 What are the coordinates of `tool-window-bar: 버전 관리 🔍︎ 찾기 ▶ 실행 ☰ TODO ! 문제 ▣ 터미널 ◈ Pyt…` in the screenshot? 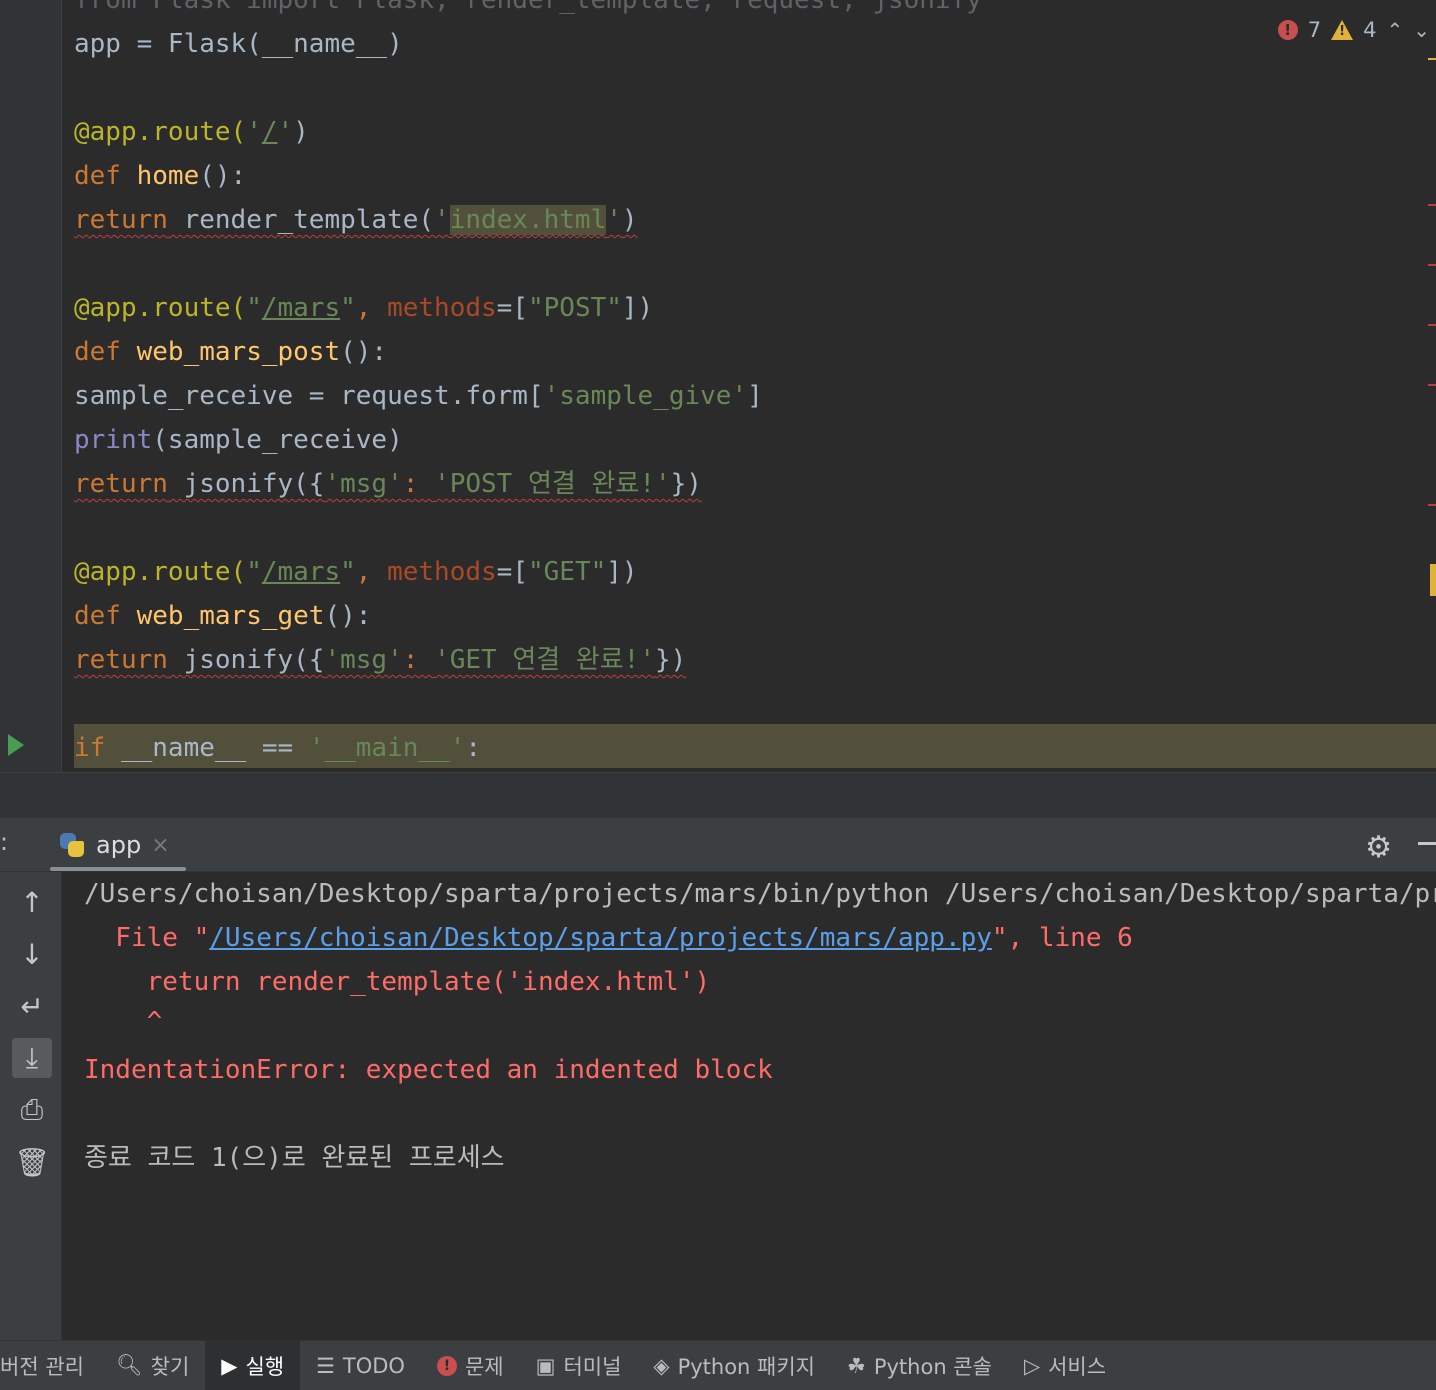 It's located at (718, 1365).